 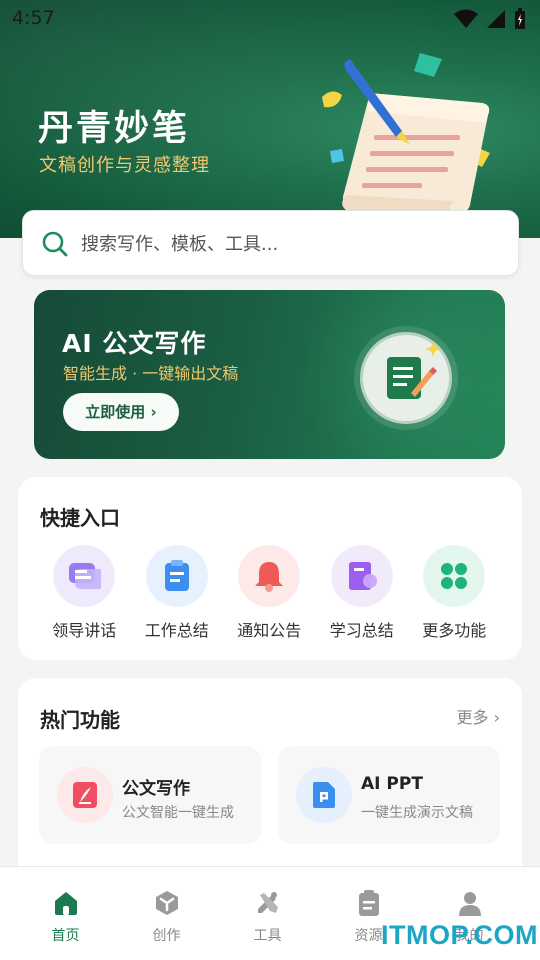 What do you see at coordinates (466, 18) in the screenshot?
I see `wifi-icon` at bounding box center [466, 18].